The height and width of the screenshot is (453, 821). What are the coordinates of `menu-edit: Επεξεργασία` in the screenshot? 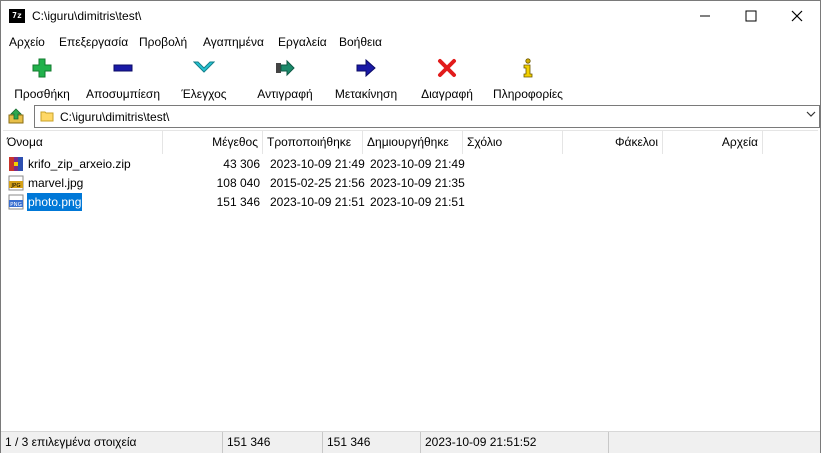 It's located at (93, 42).